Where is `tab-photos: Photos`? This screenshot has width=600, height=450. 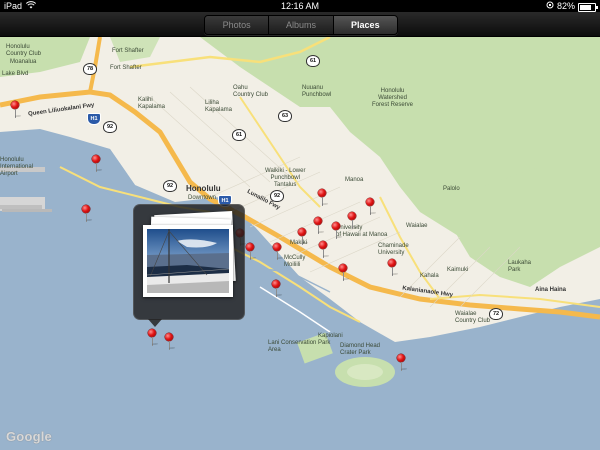 tab-photos: Photos is located at coordinates (237, 25).